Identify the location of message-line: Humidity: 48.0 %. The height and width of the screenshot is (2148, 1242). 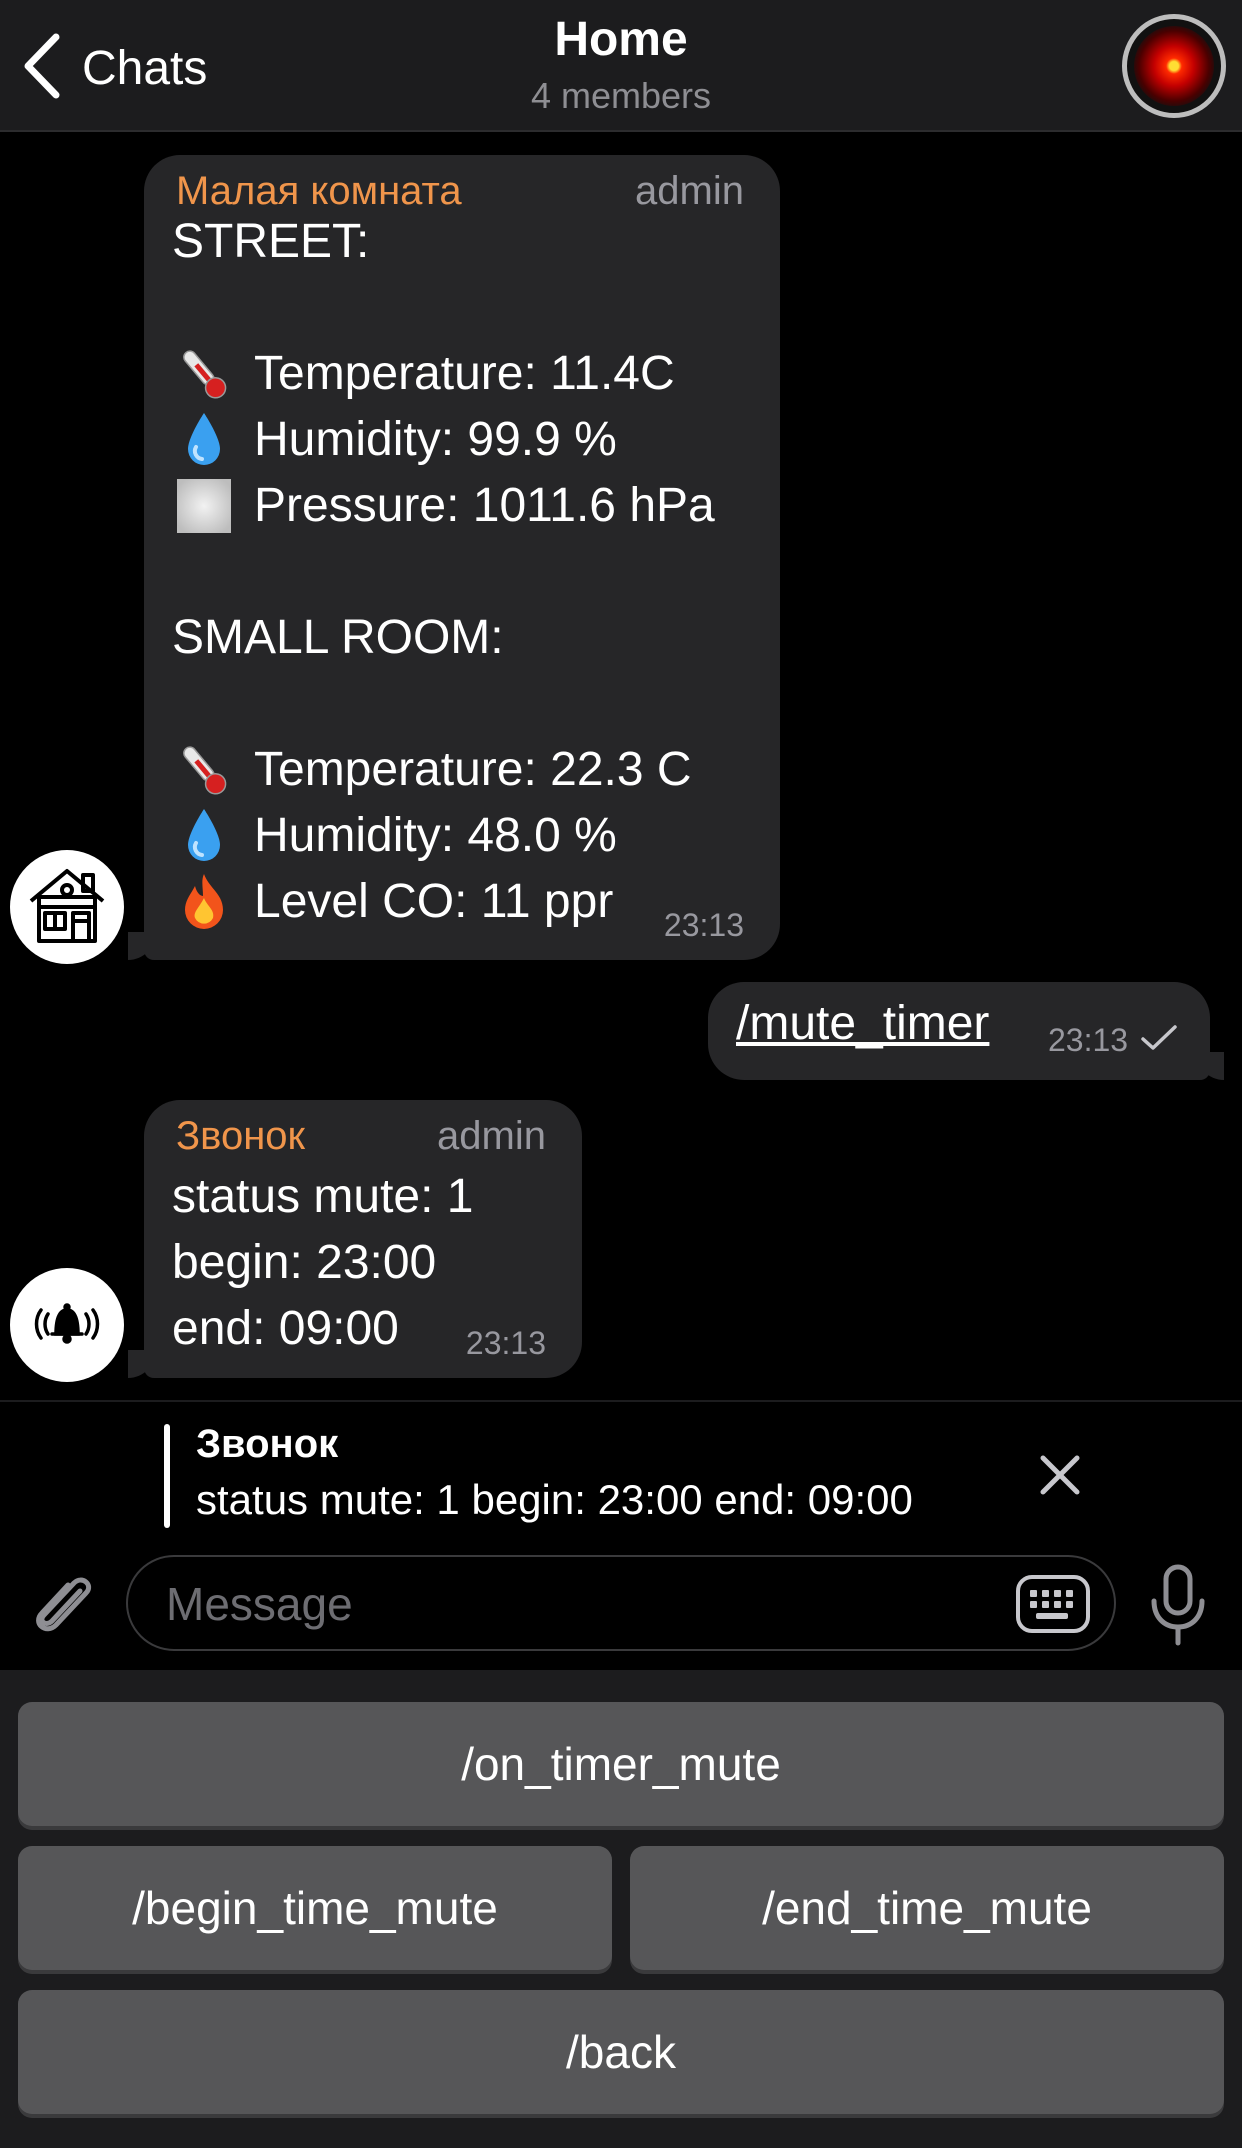
(443, 836).